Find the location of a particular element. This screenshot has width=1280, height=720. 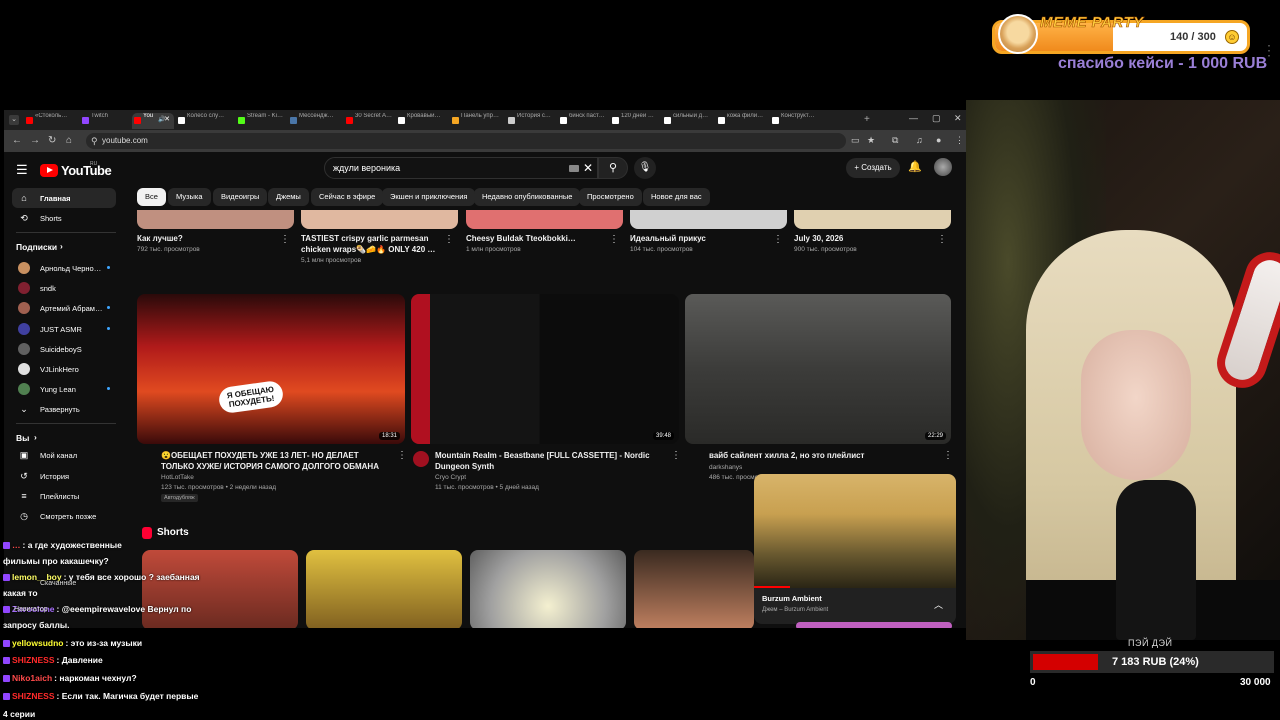

video-thumbnail: 18:31 Я ОБЕЩАЮ ПОХУДЕТЬ! is located at coordinates (271, 369).